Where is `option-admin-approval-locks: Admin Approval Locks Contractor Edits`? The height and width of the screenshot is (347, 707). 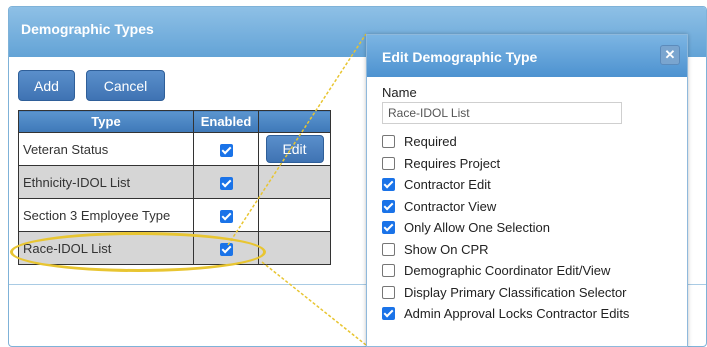 option-admin-approval-locks: Admin Approval Locks Contractor Edits is located at coordinates (534, 314).